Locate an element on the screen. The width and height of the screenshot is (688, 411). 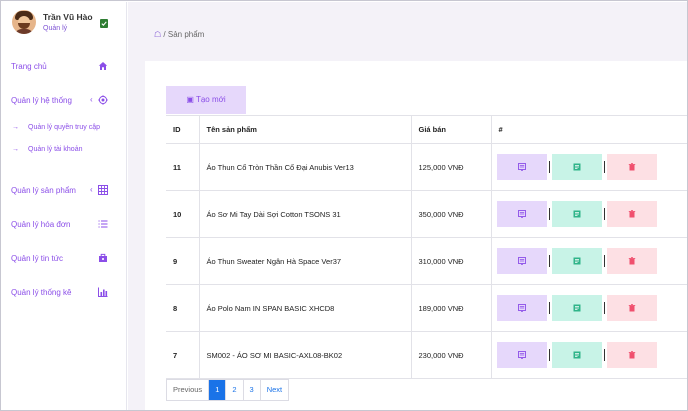
settings-icon is located at coordinates (103, 100).